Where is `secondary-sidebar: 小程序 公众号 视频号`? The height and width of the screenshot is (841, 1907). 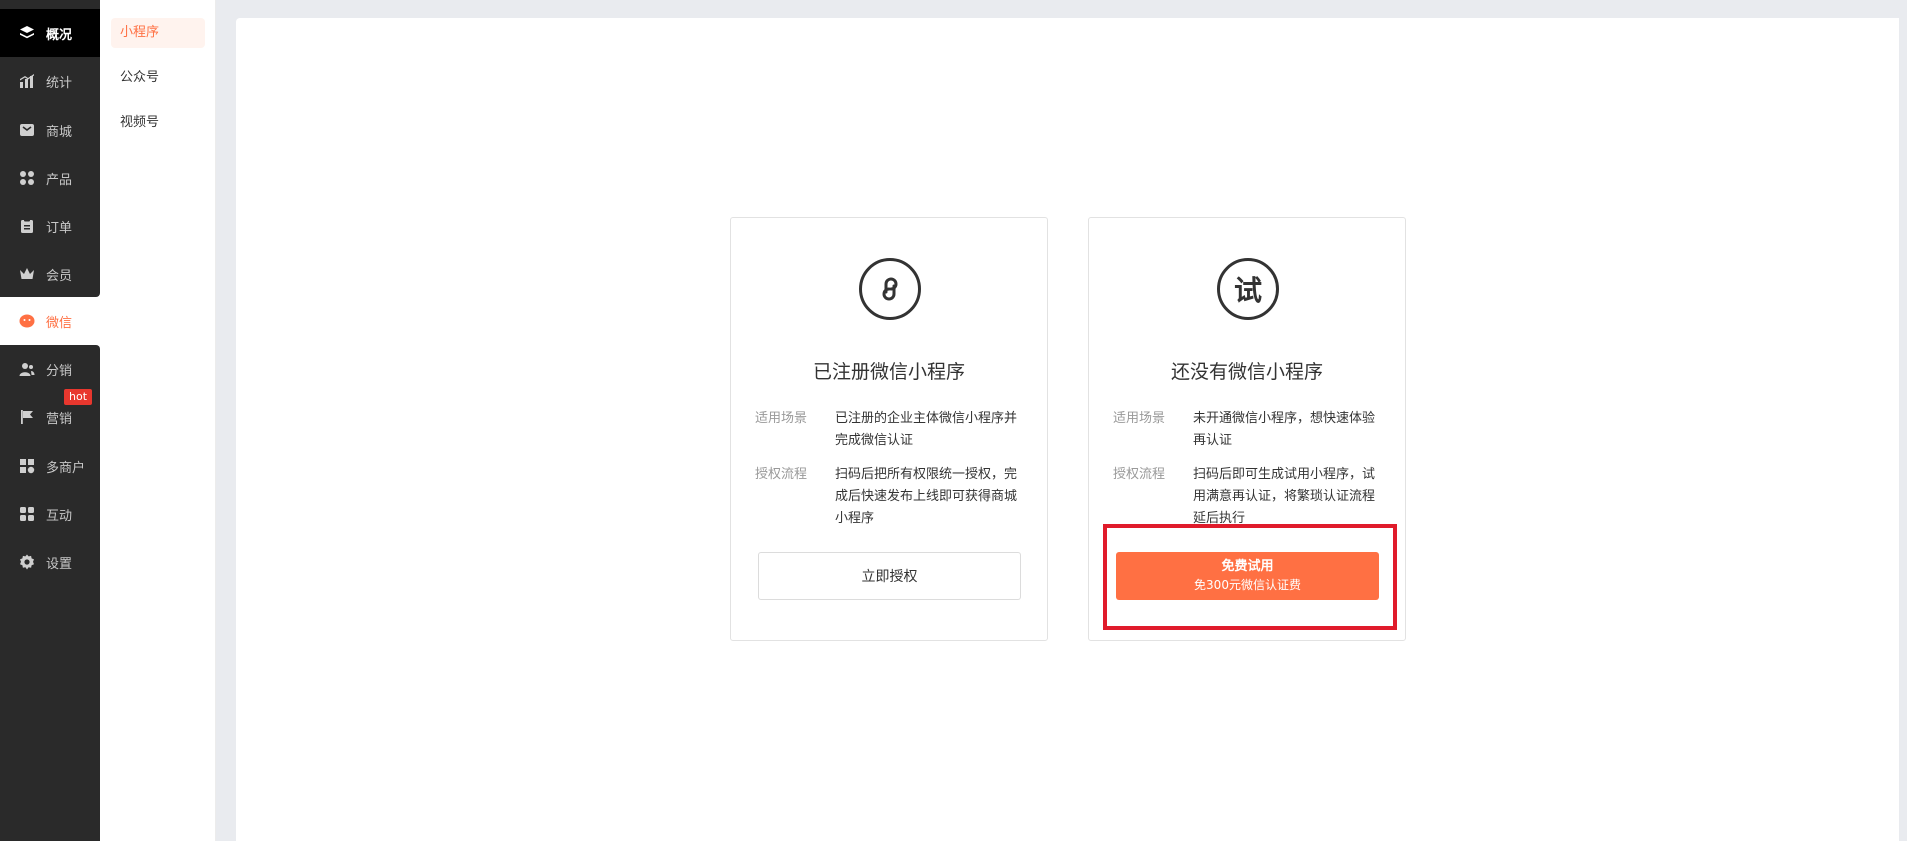 secondary-sidebar: 小程序 公众号 视频号 is located at coordinates (158, 420).